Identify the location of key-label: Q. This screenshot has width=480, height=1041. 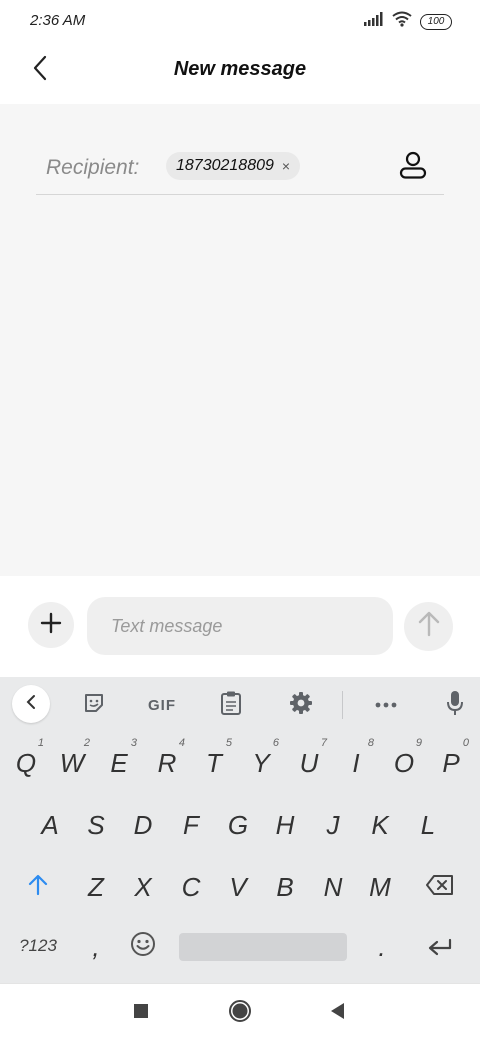
(26, 762).